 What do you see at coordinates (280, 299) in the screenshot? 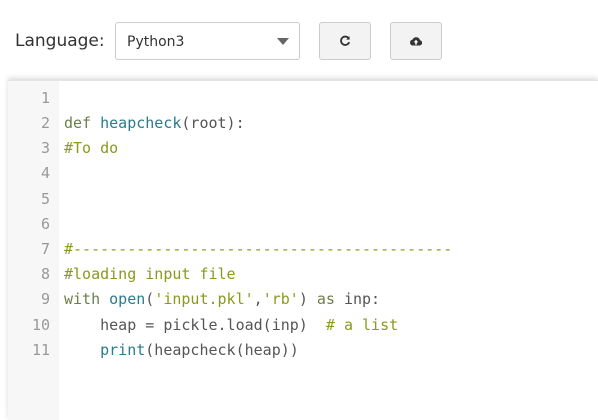
I see `string-token: 'rb'` at bounding box center [280, 299].